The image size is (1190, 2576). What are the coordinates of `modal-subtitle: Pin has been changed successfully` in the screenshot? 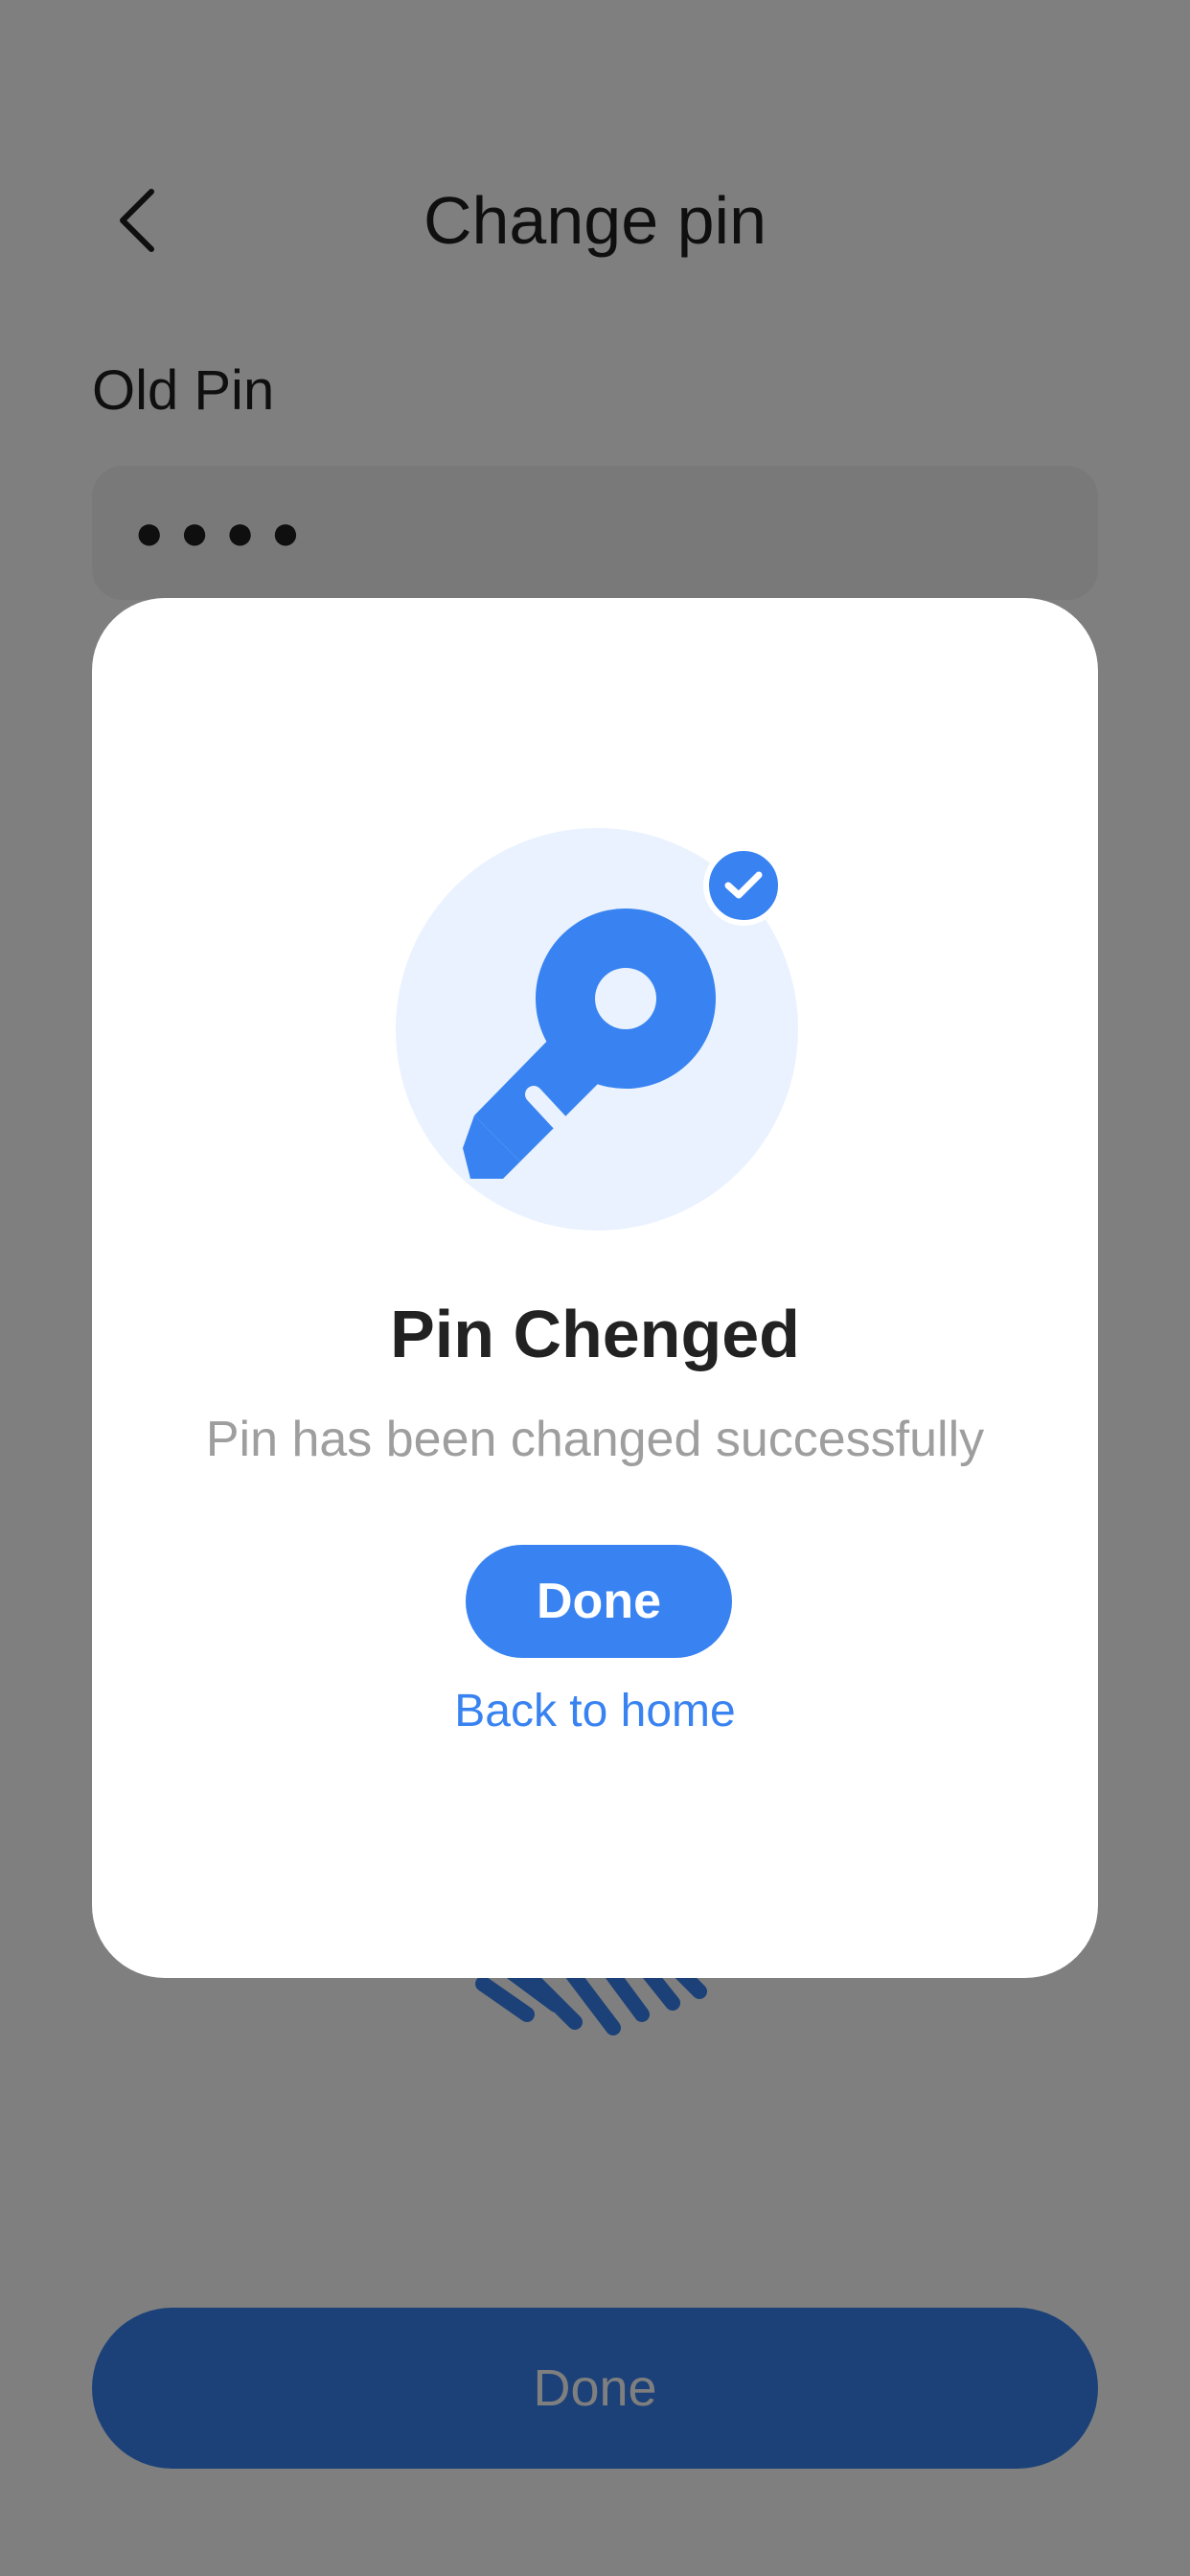 It's located at (595, 1439).